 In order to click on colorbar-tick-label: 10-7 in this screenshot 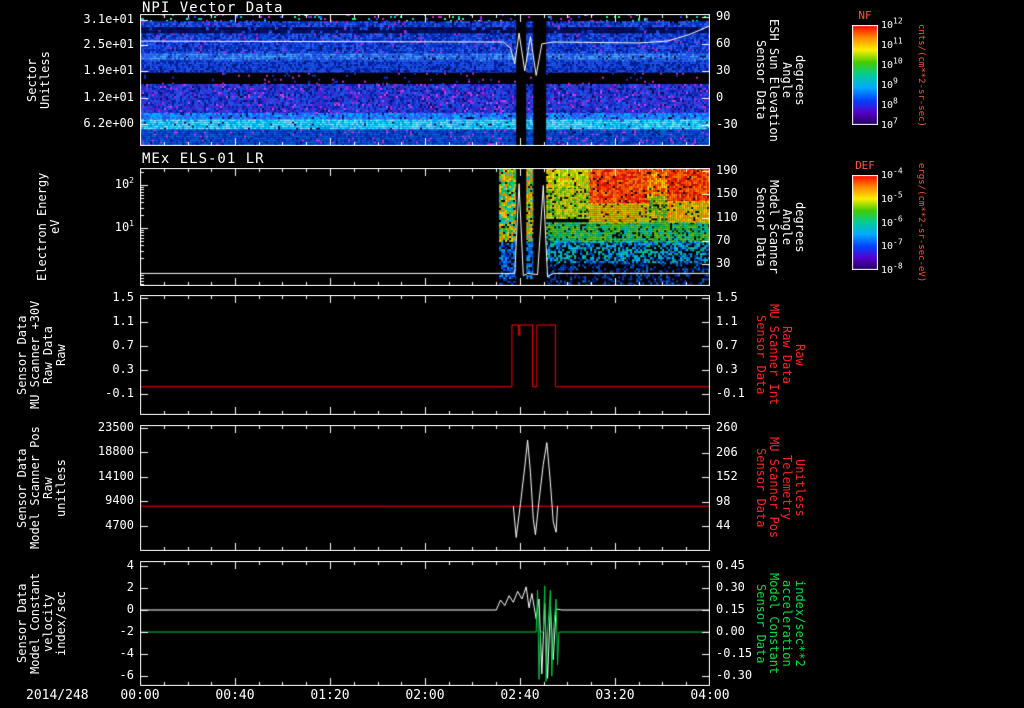, I will do `click(892, 245)`.